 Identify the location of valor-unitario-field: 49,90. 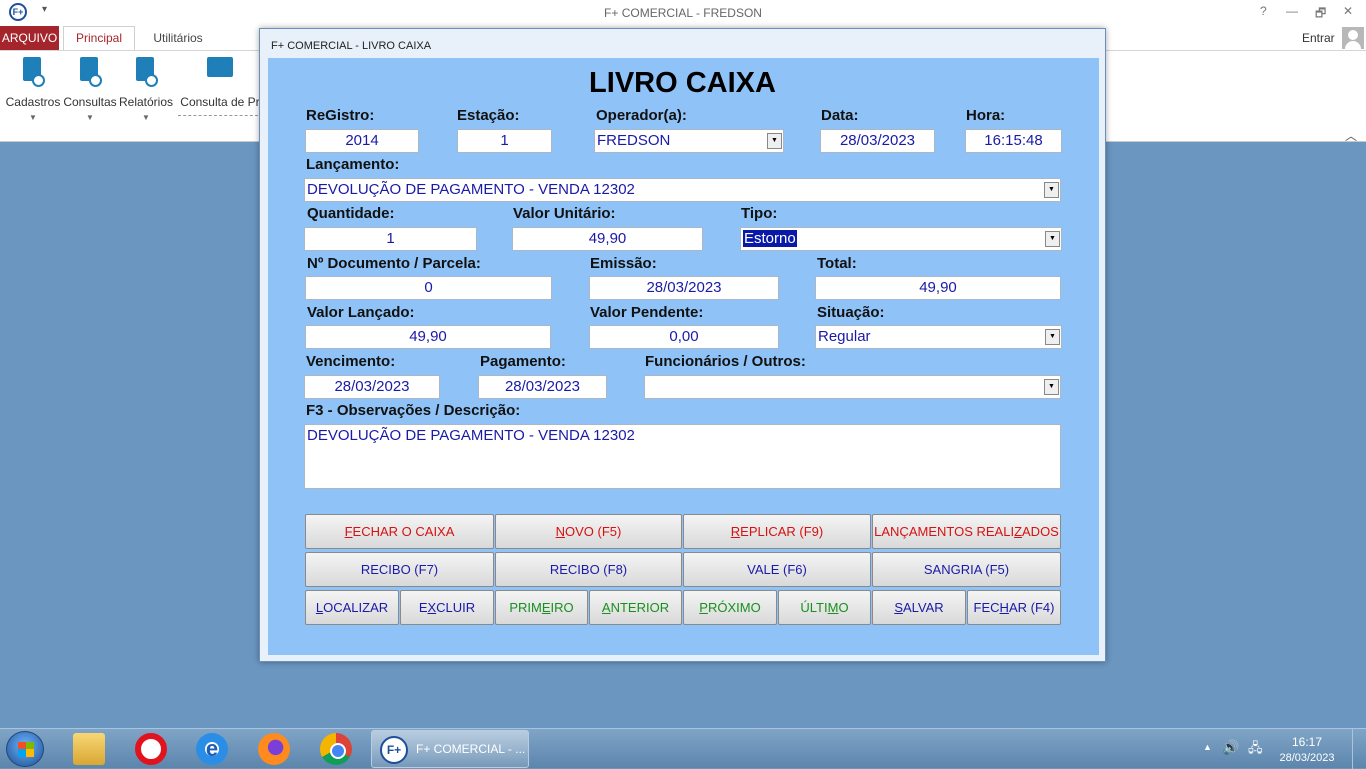
(607, 239).